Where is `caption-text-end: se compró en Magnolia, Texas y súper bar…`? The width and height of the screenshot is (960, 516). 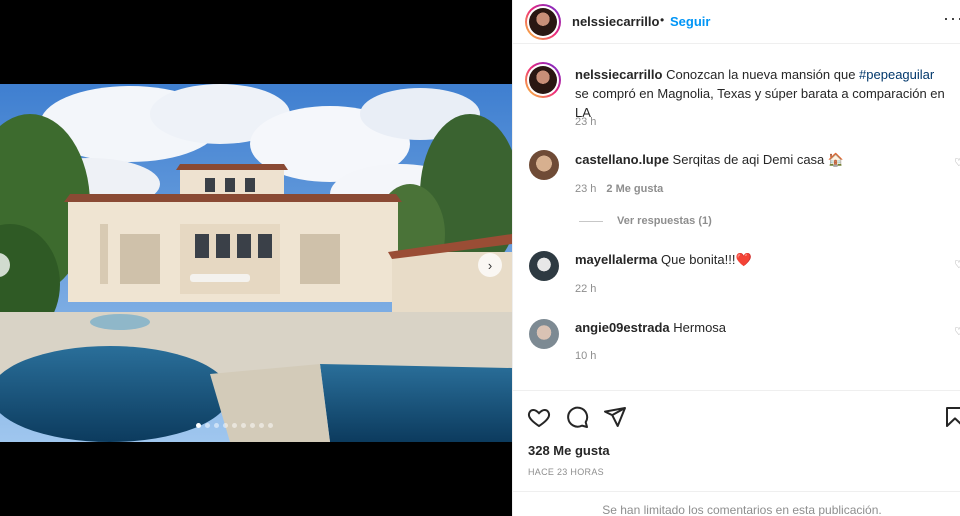 caption-text-end: se compró en Magnolia, Texas y súper bar… is located at coordinates (760, 103).